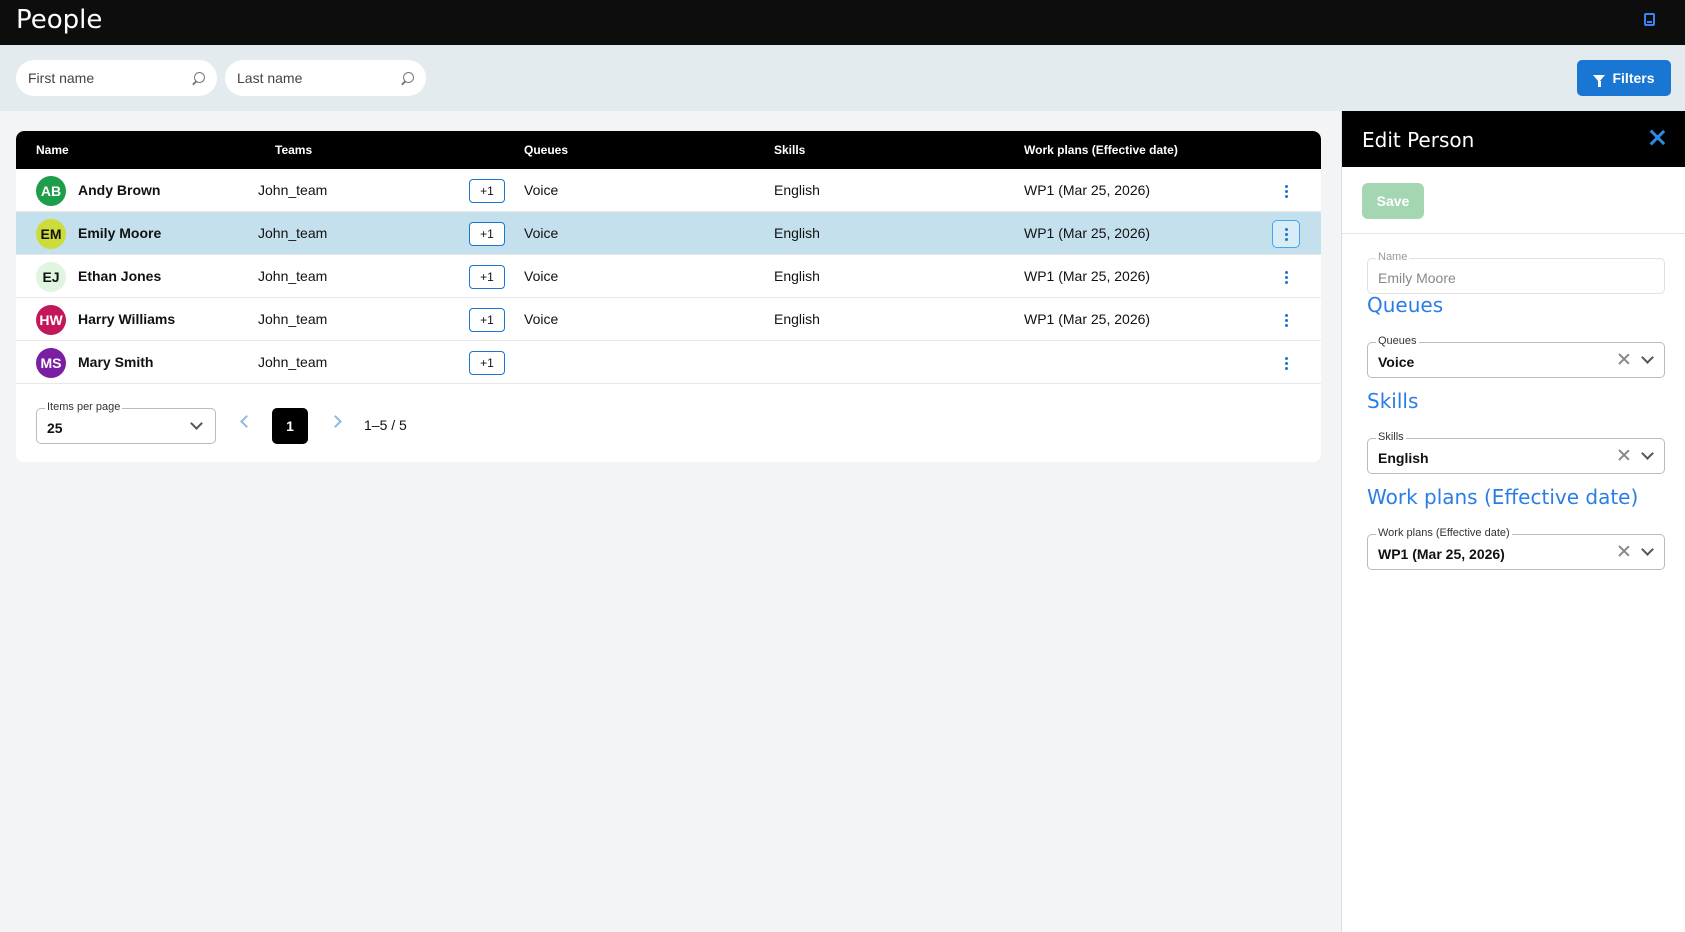 The height and width of the screenshot is (932, 1685). I want to click on first-name-placeholder: First name, so click(61, 78).